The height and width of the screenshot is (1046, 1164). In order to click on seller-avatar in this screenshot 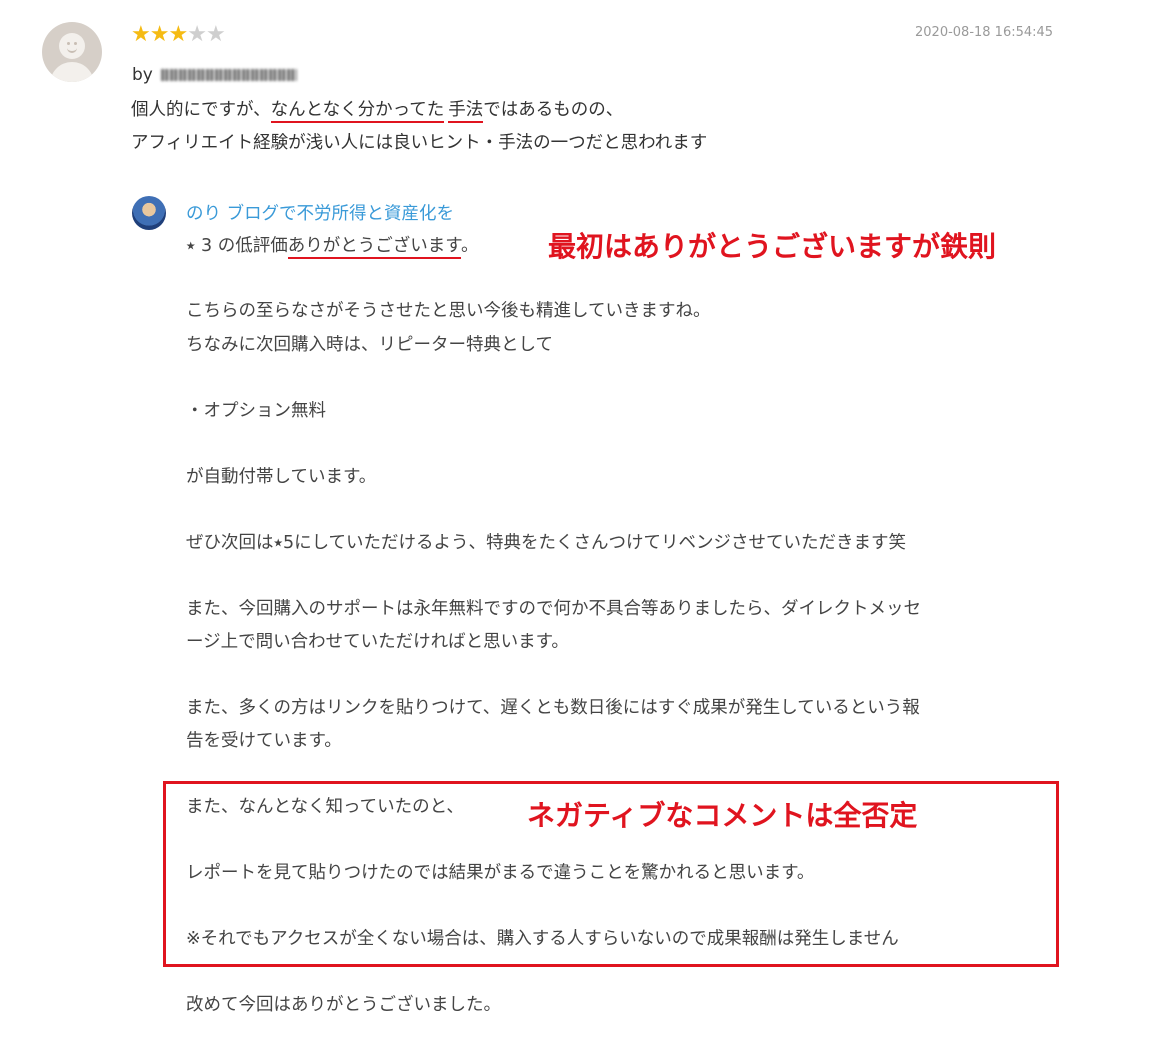, I will do `click(149, 213)`.